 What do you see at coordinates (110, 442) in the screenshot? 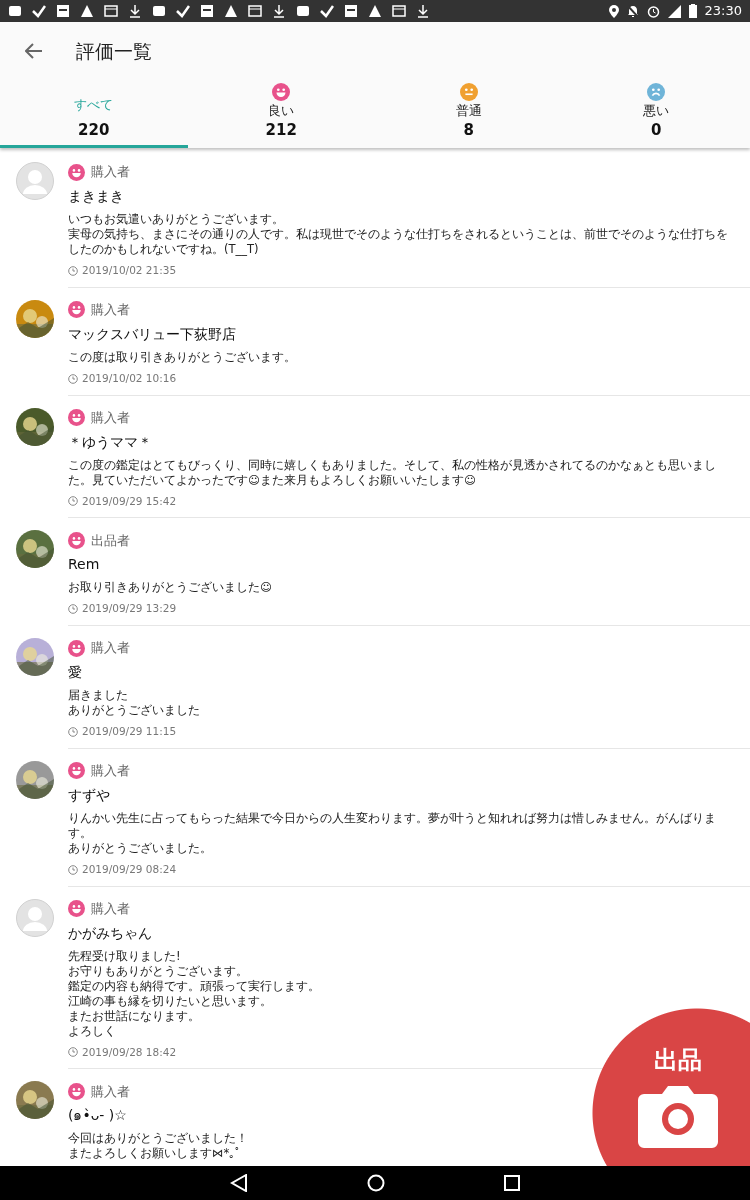
I see `reviewer-name: ＊ゆうママ＊` at bounding box center [110, 442].